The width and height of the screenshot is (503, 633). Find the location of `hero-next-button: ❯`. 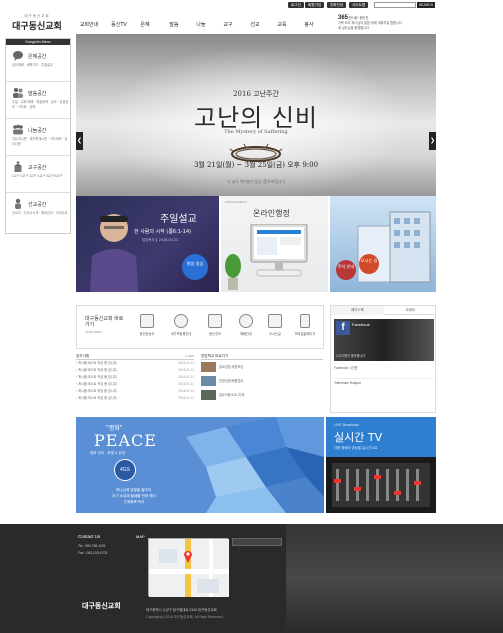

hero-next-button: ❯ is located at coordinates (432, 141).